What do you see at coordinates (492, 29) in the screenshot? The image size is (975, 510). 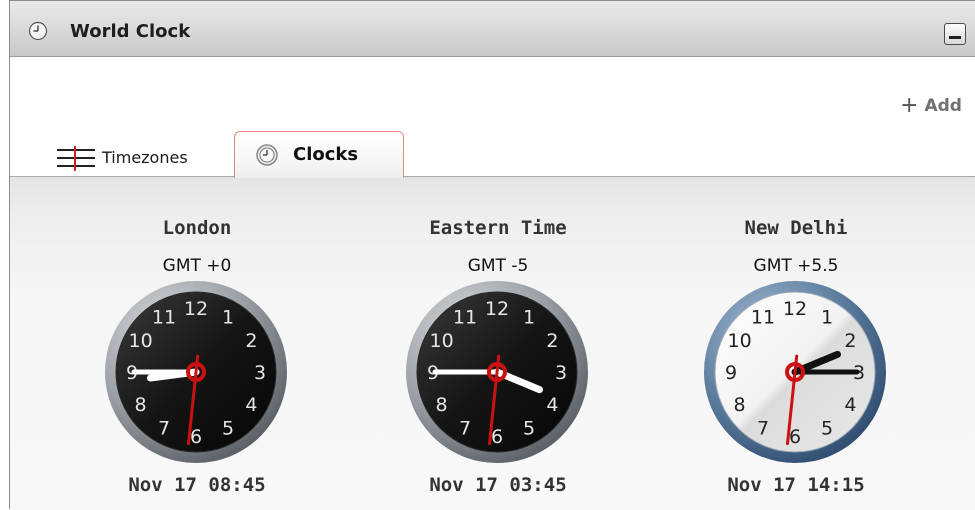 I see `title-bar: World Clock` at bounding box center [492, 29].